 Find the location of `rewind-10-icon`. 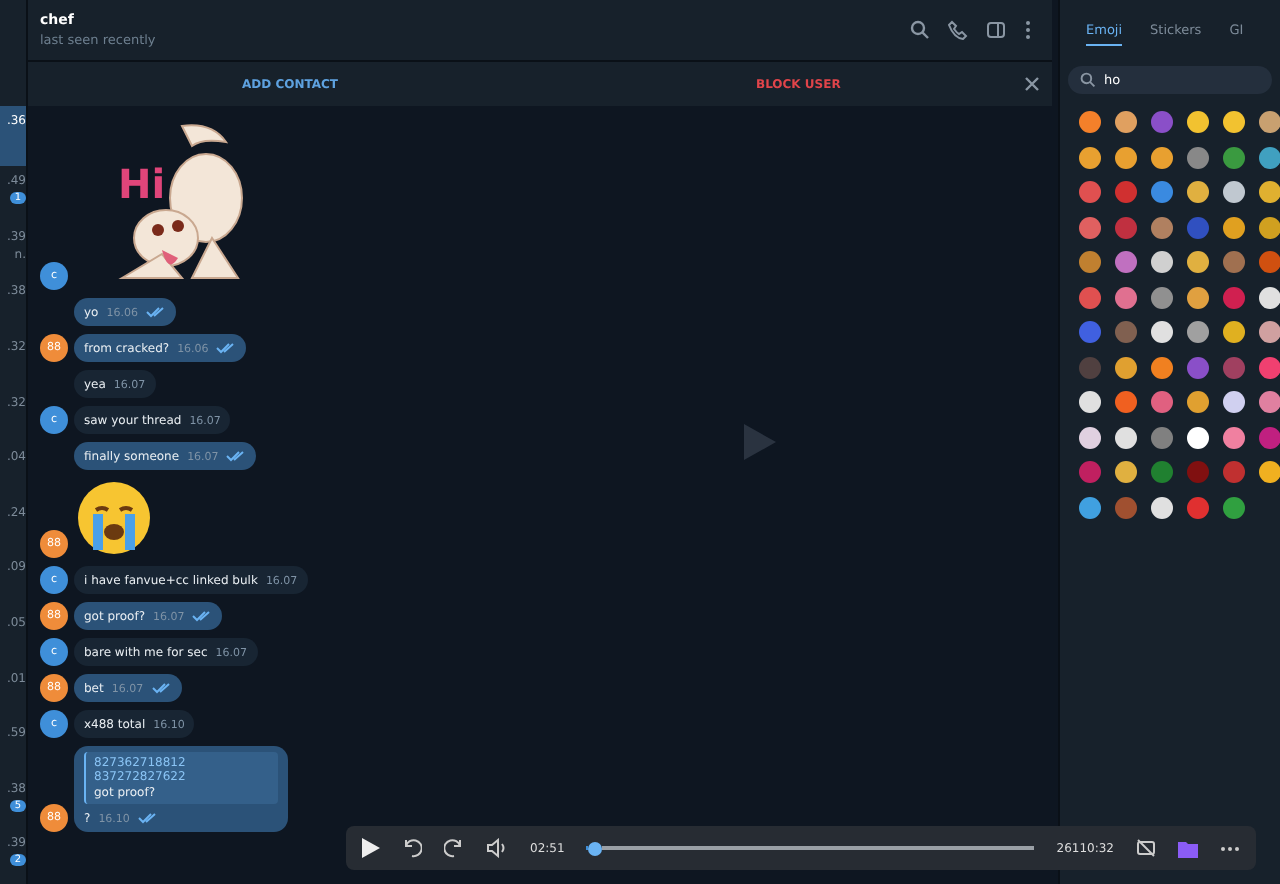

rewind-10-icon is located at coordinates (412, 848).